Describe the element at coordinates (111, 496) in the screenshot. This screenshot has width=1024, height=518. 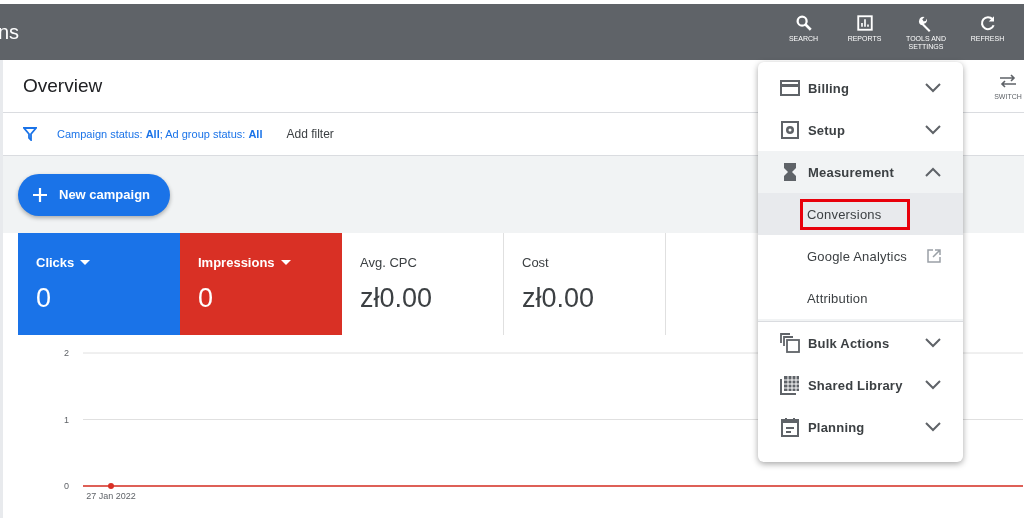
I see `axis-tick-label: 27 Jan 2022` at that location.